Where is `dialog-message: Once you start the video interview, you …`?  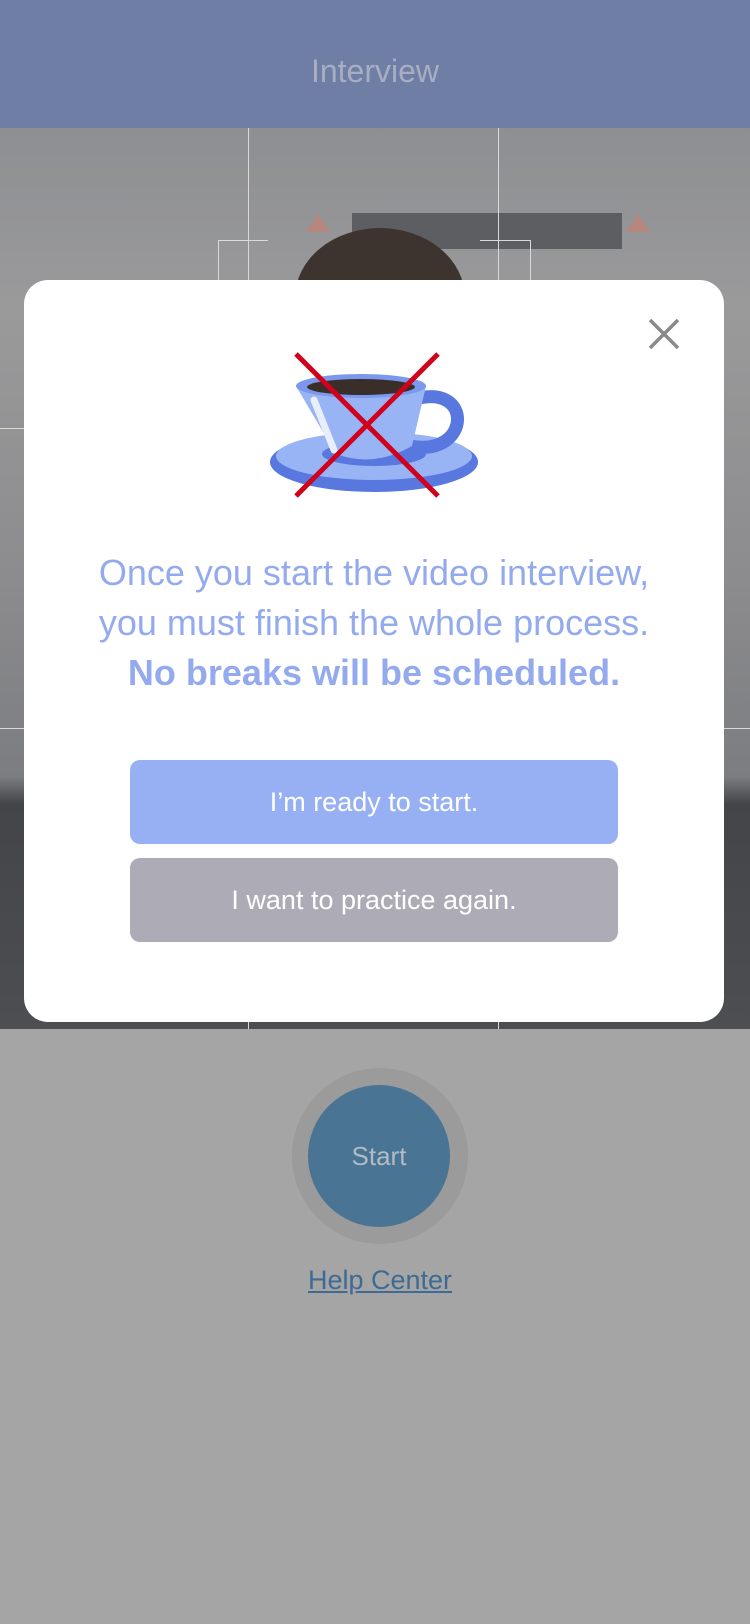
dialog-message: Once you start the video interview, you … is located at coordinates (374, 623).